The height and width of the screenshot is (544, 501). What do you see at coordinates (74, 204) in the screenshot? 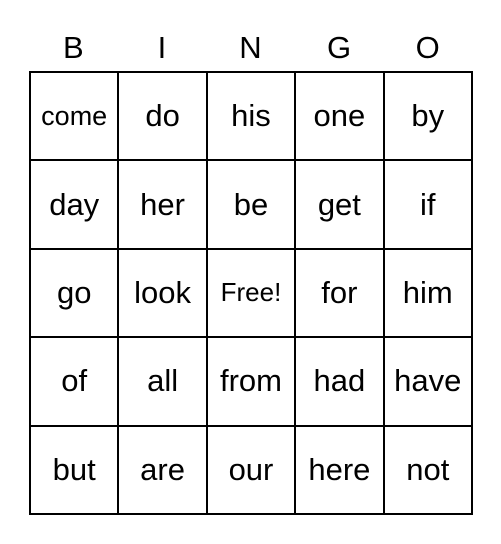
I see `bingo-cell: day` at bounding box center [74, 204].